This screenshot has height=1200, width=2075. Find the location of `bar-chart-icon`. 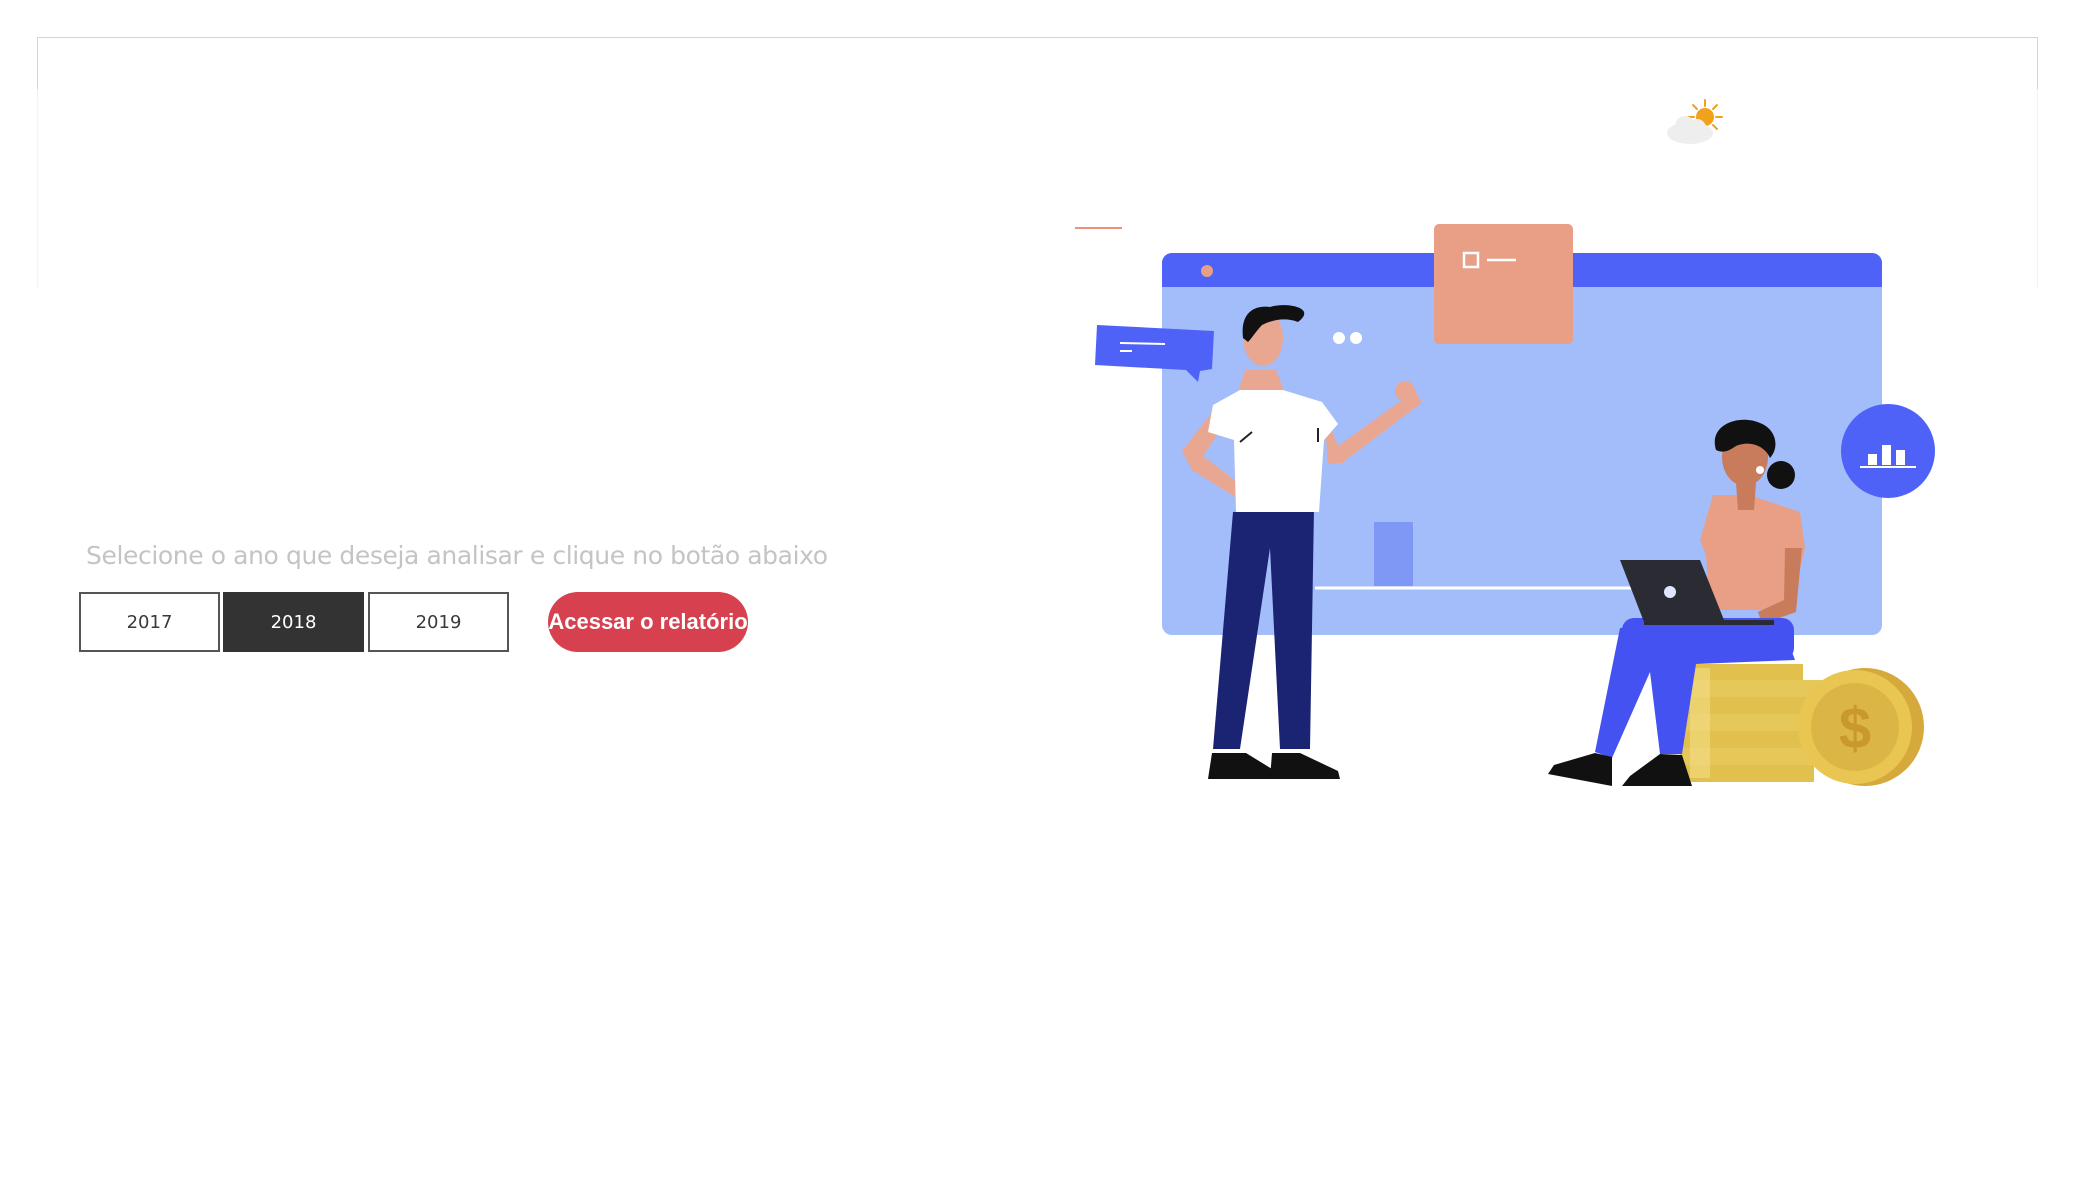

bar-chart-icon is located at coordinates (1888, 451).